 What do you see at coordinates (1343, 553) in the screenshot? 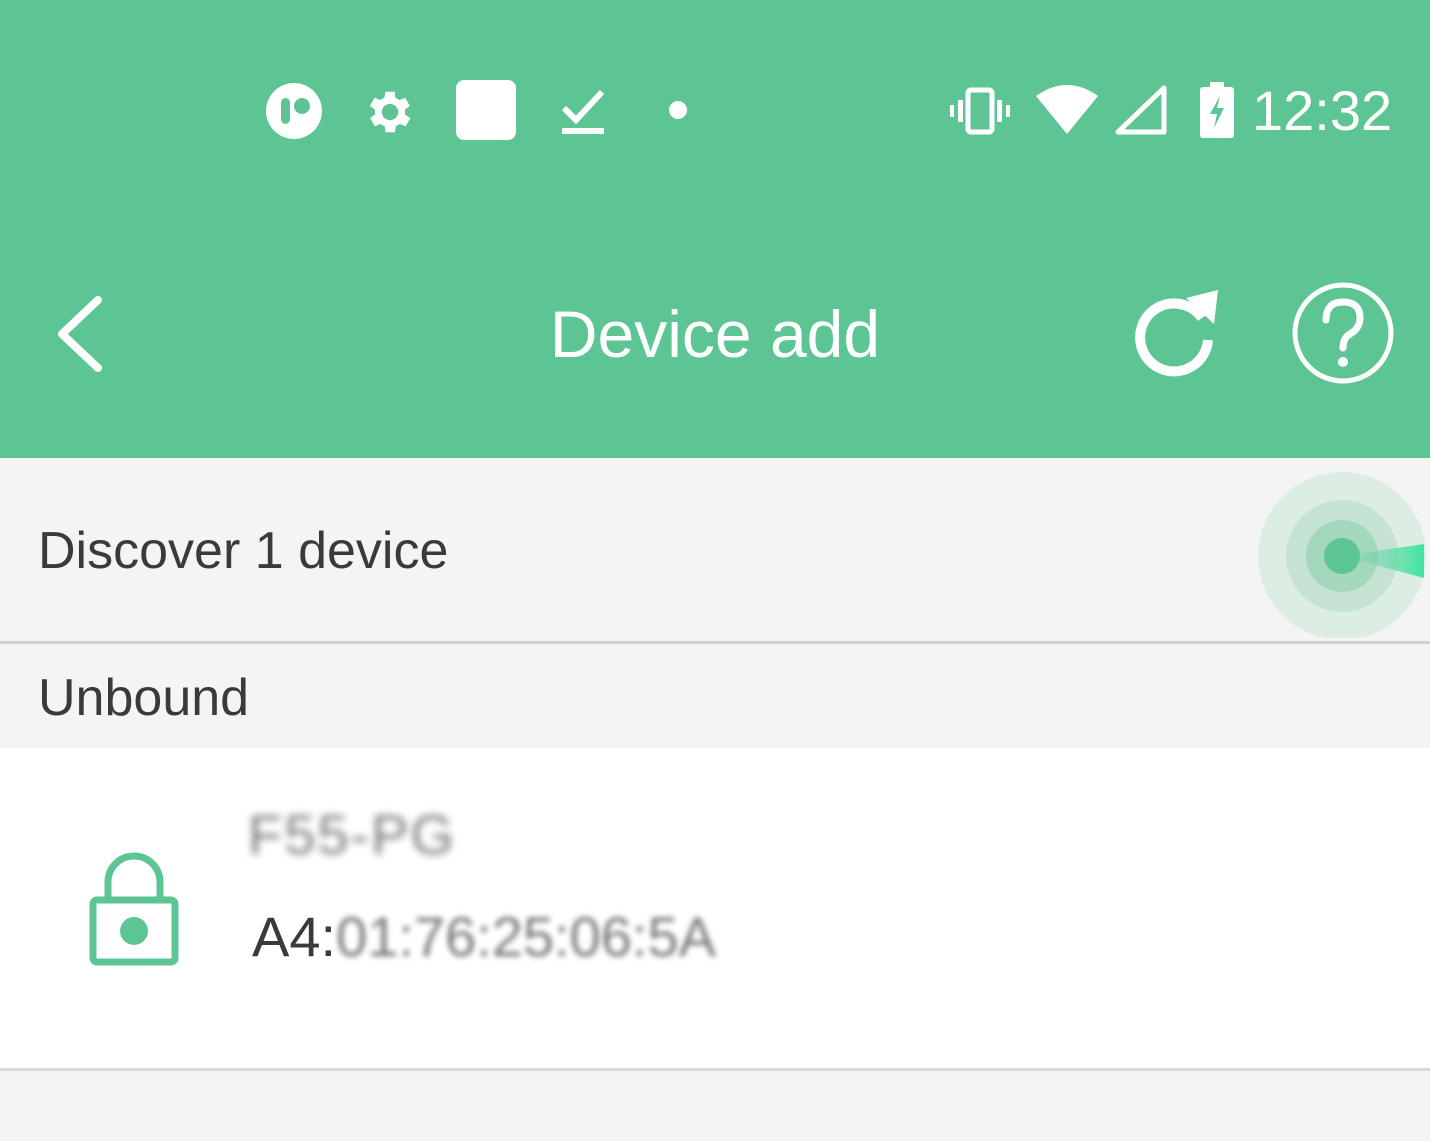
I see `radar-scan-icon` at bounding box center [1343, 553].